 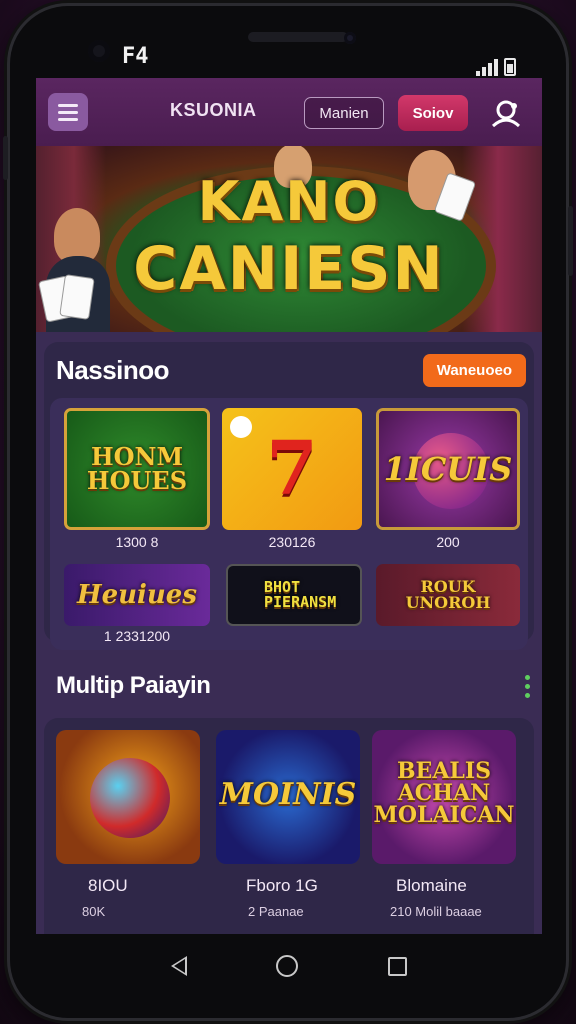 I want to click on game-name: 8IOU, so click(x=108, y=885).